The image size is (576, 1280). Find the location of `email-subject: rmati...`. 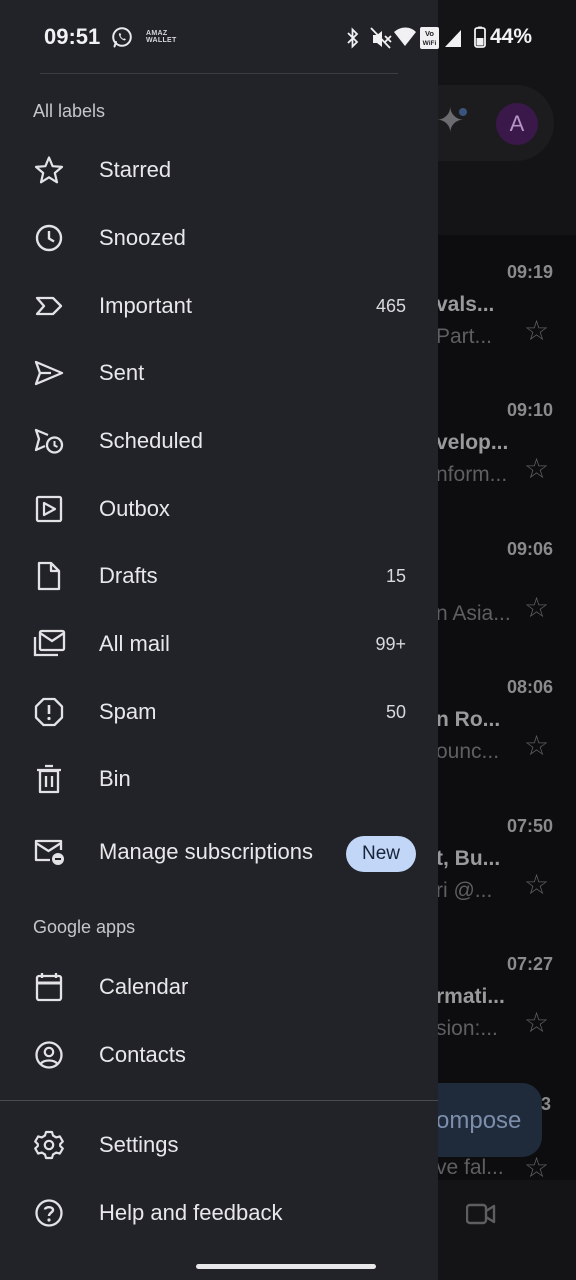

email-subject: rmati... is located at coordinates (470, 996).